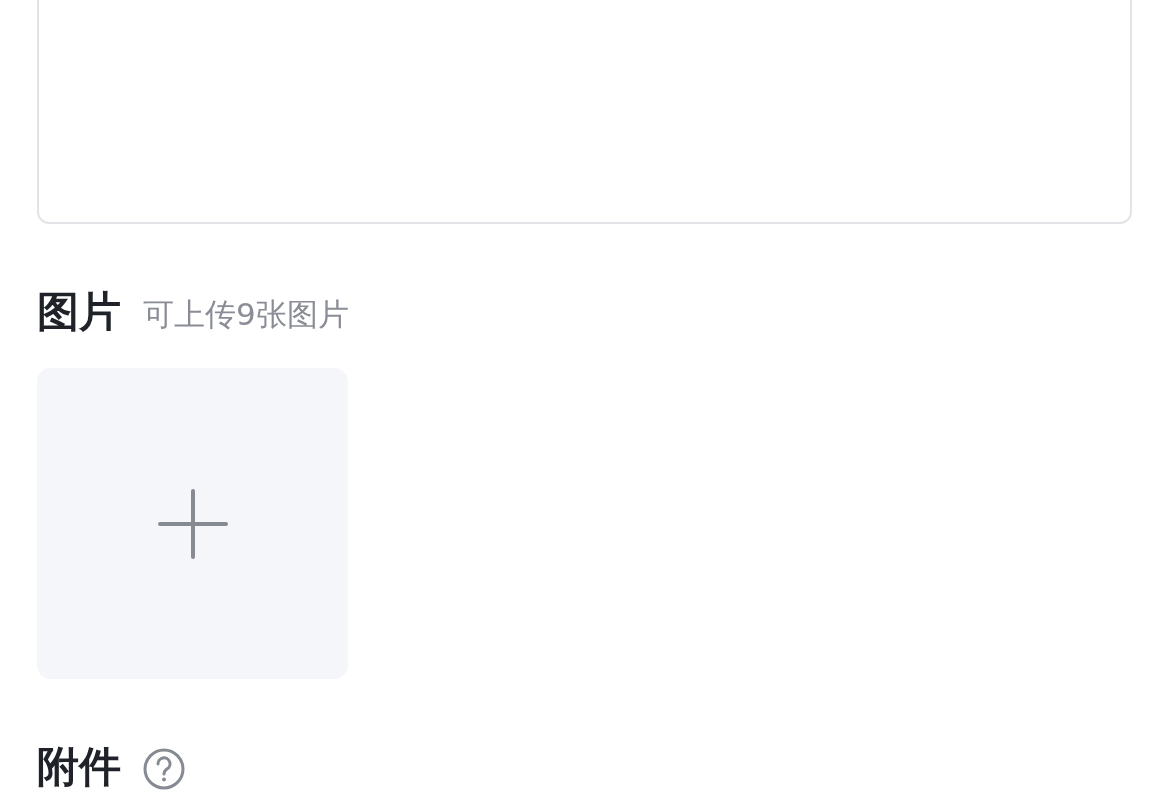 Image resolution: width=1170 pixels, height=793 pixels. Describe the element at coordinates (79, 312) in the screenshot. I see `section-title: 图片` at that location.